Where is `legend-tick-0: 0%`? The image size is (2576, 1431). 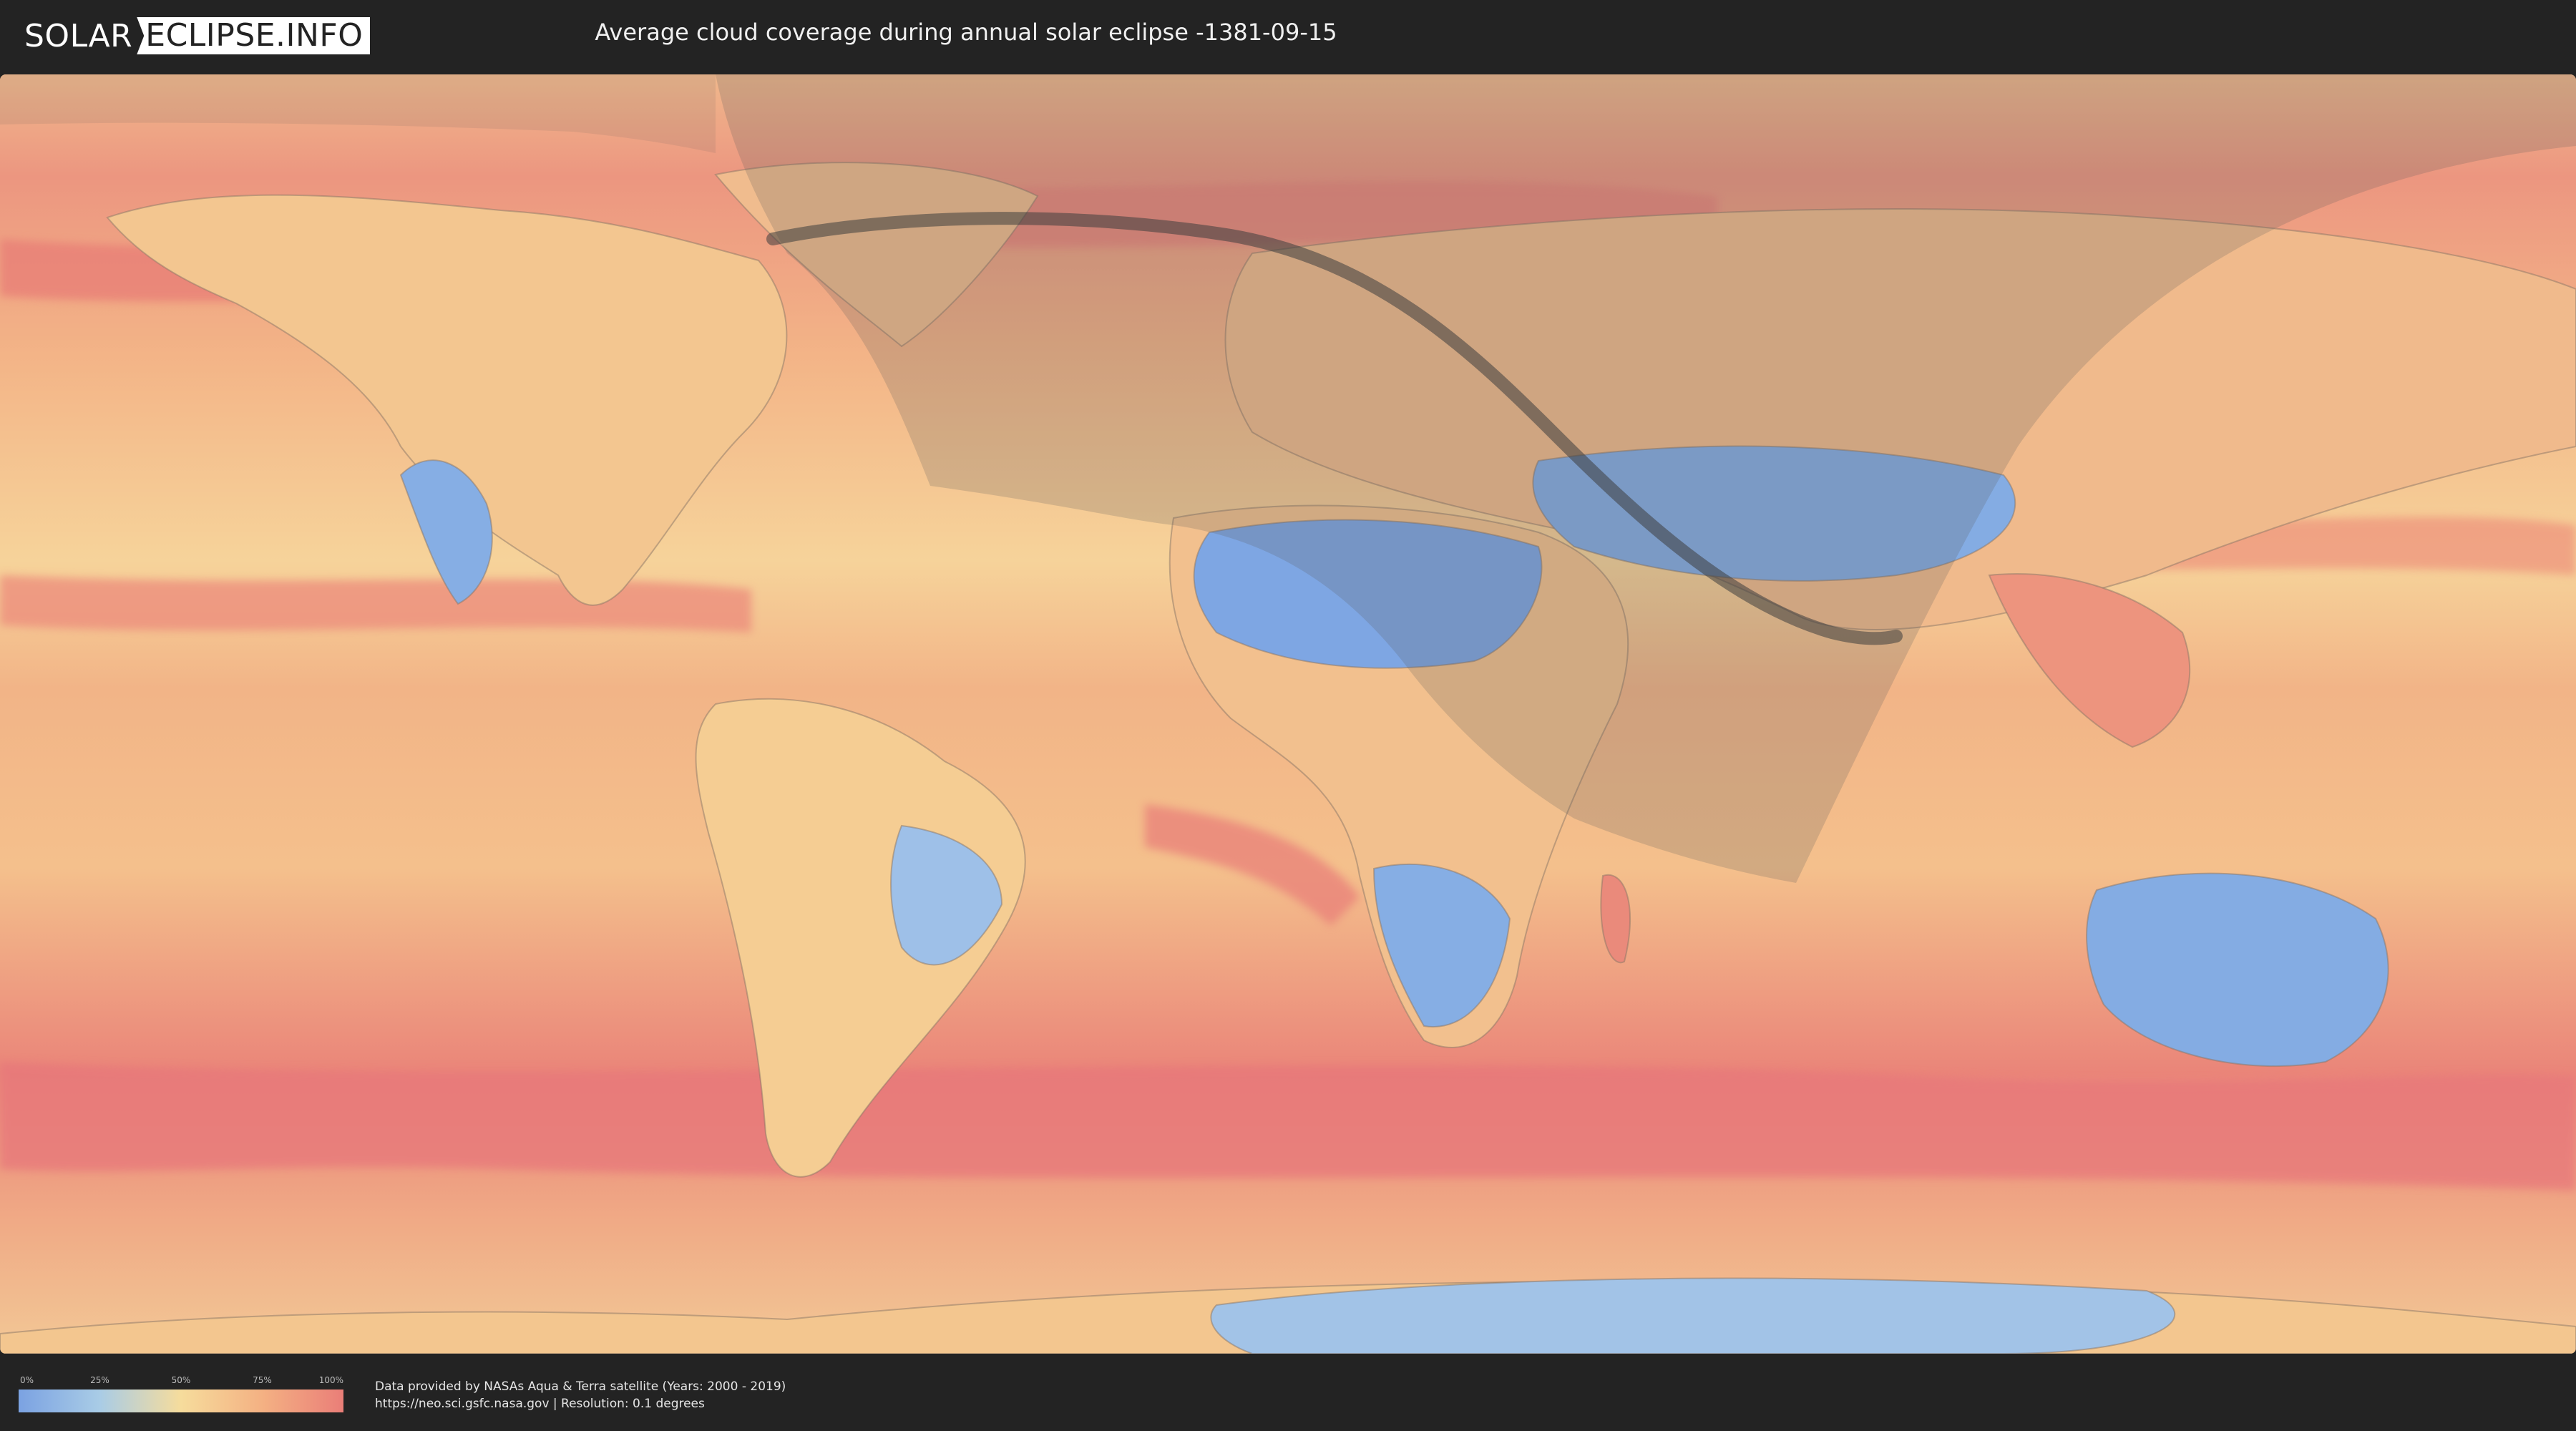
legend-tick-0: 0% is located at coordinates (27, 1380).